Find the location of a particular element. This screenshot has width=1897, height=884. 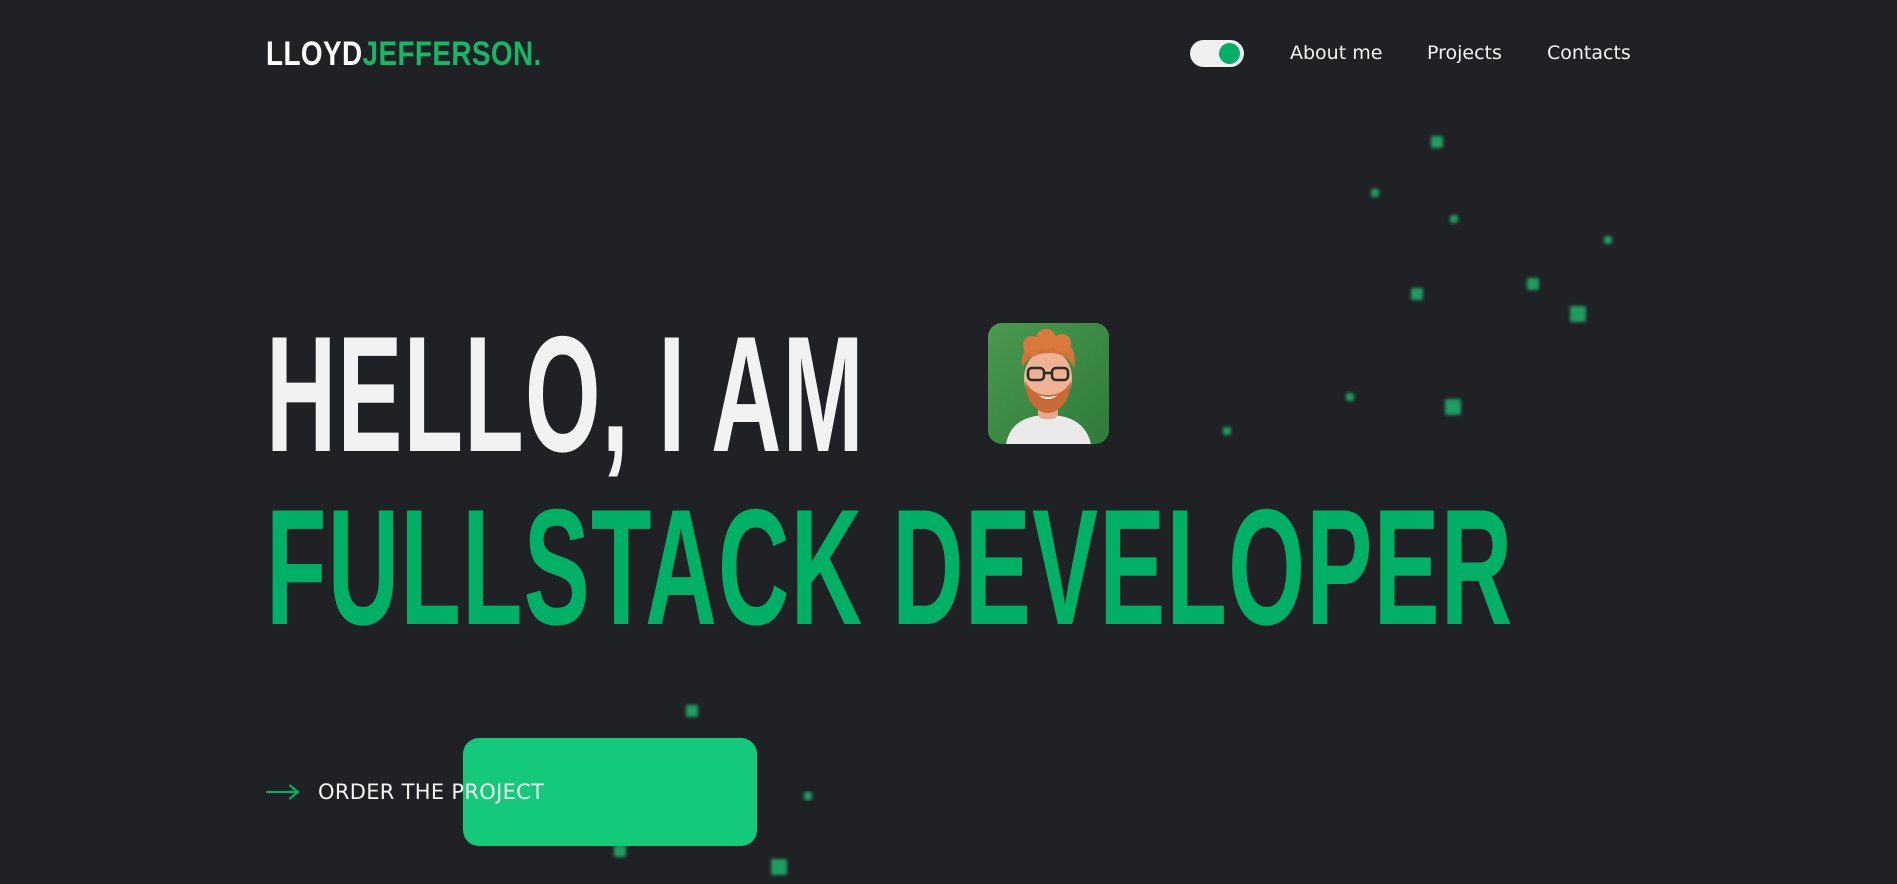

site-logo: LLOYDJEFFERSON. is located at coordinates (404, 54).